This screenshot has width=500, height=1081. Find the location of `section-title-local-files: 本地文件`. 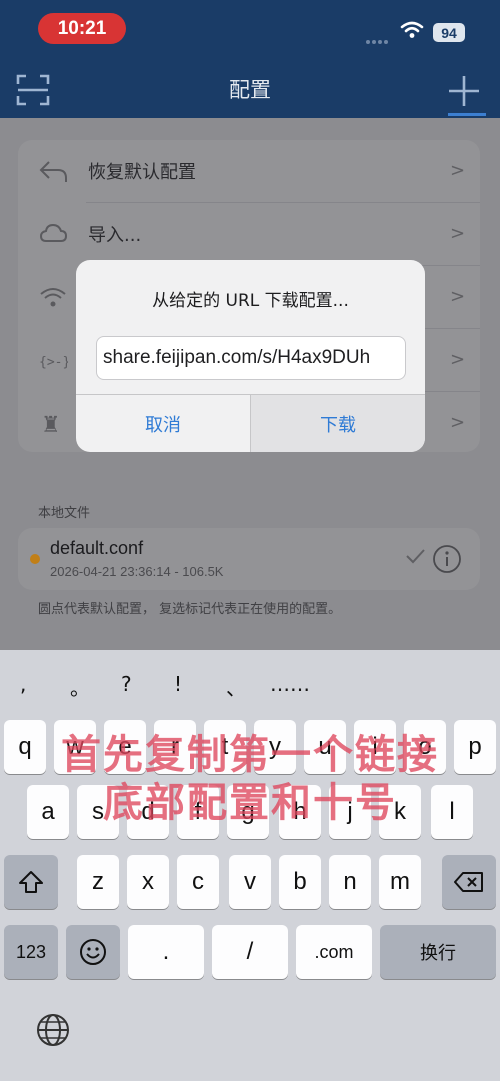

section-title-local-files: 本地文件 is located at coordinates (64, 513).